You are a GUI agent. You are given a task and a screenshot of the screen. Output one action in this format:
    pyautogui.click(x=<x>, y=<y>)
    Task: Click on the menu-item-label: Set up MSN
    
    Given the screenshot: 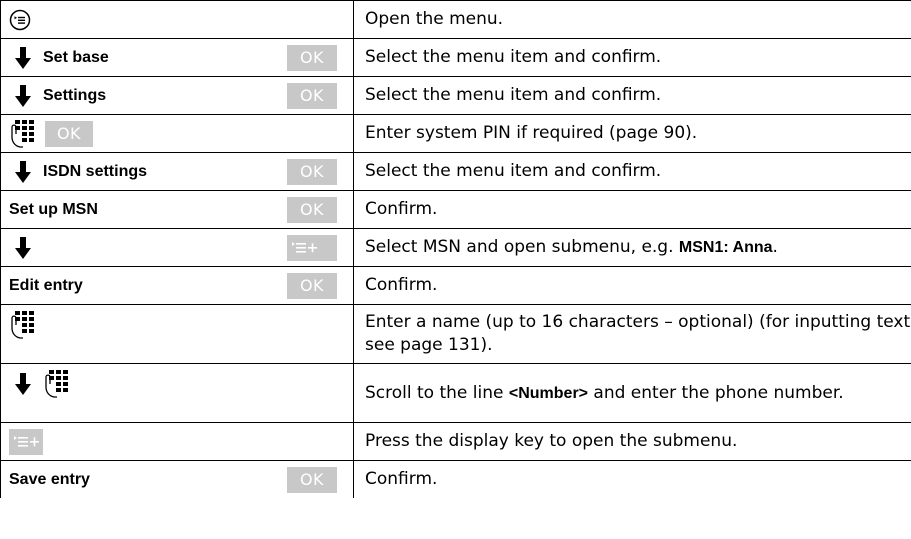 What is the action you would take?
    pyautogui.click(x=53, y=209)
    